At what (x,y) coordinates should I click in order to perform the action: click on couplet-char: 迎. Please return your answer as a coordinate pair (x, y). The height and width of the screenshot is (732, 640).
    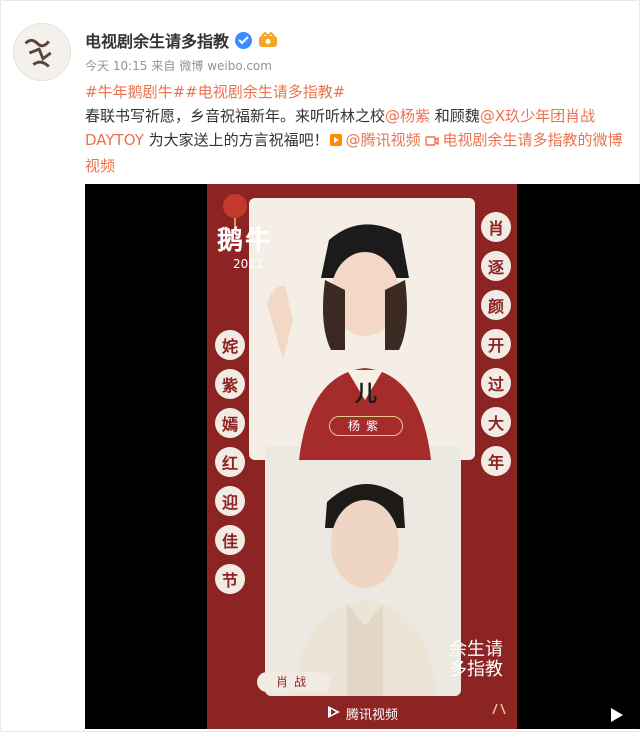
    Looking at the image, I should click on (230, 501).